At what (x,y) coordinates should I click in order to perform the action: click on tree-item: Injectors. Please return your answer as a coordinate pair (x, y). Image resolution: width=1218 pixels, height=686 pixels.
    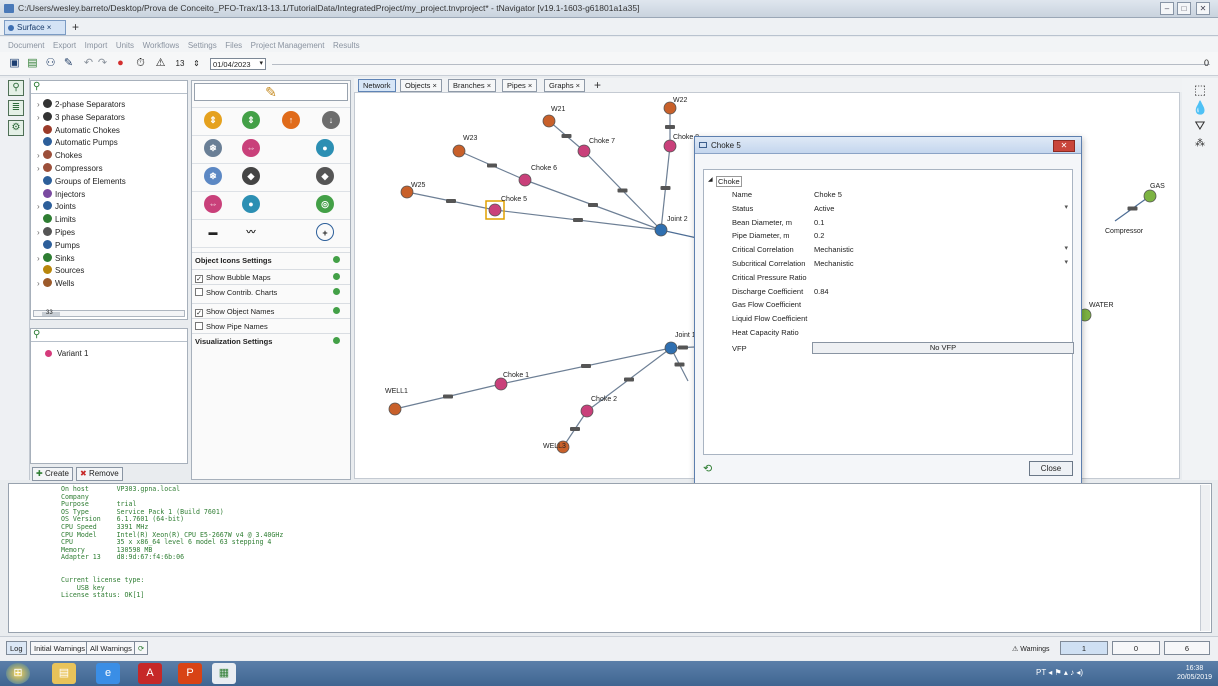
    Looking at the image, I should click on (61, 193).